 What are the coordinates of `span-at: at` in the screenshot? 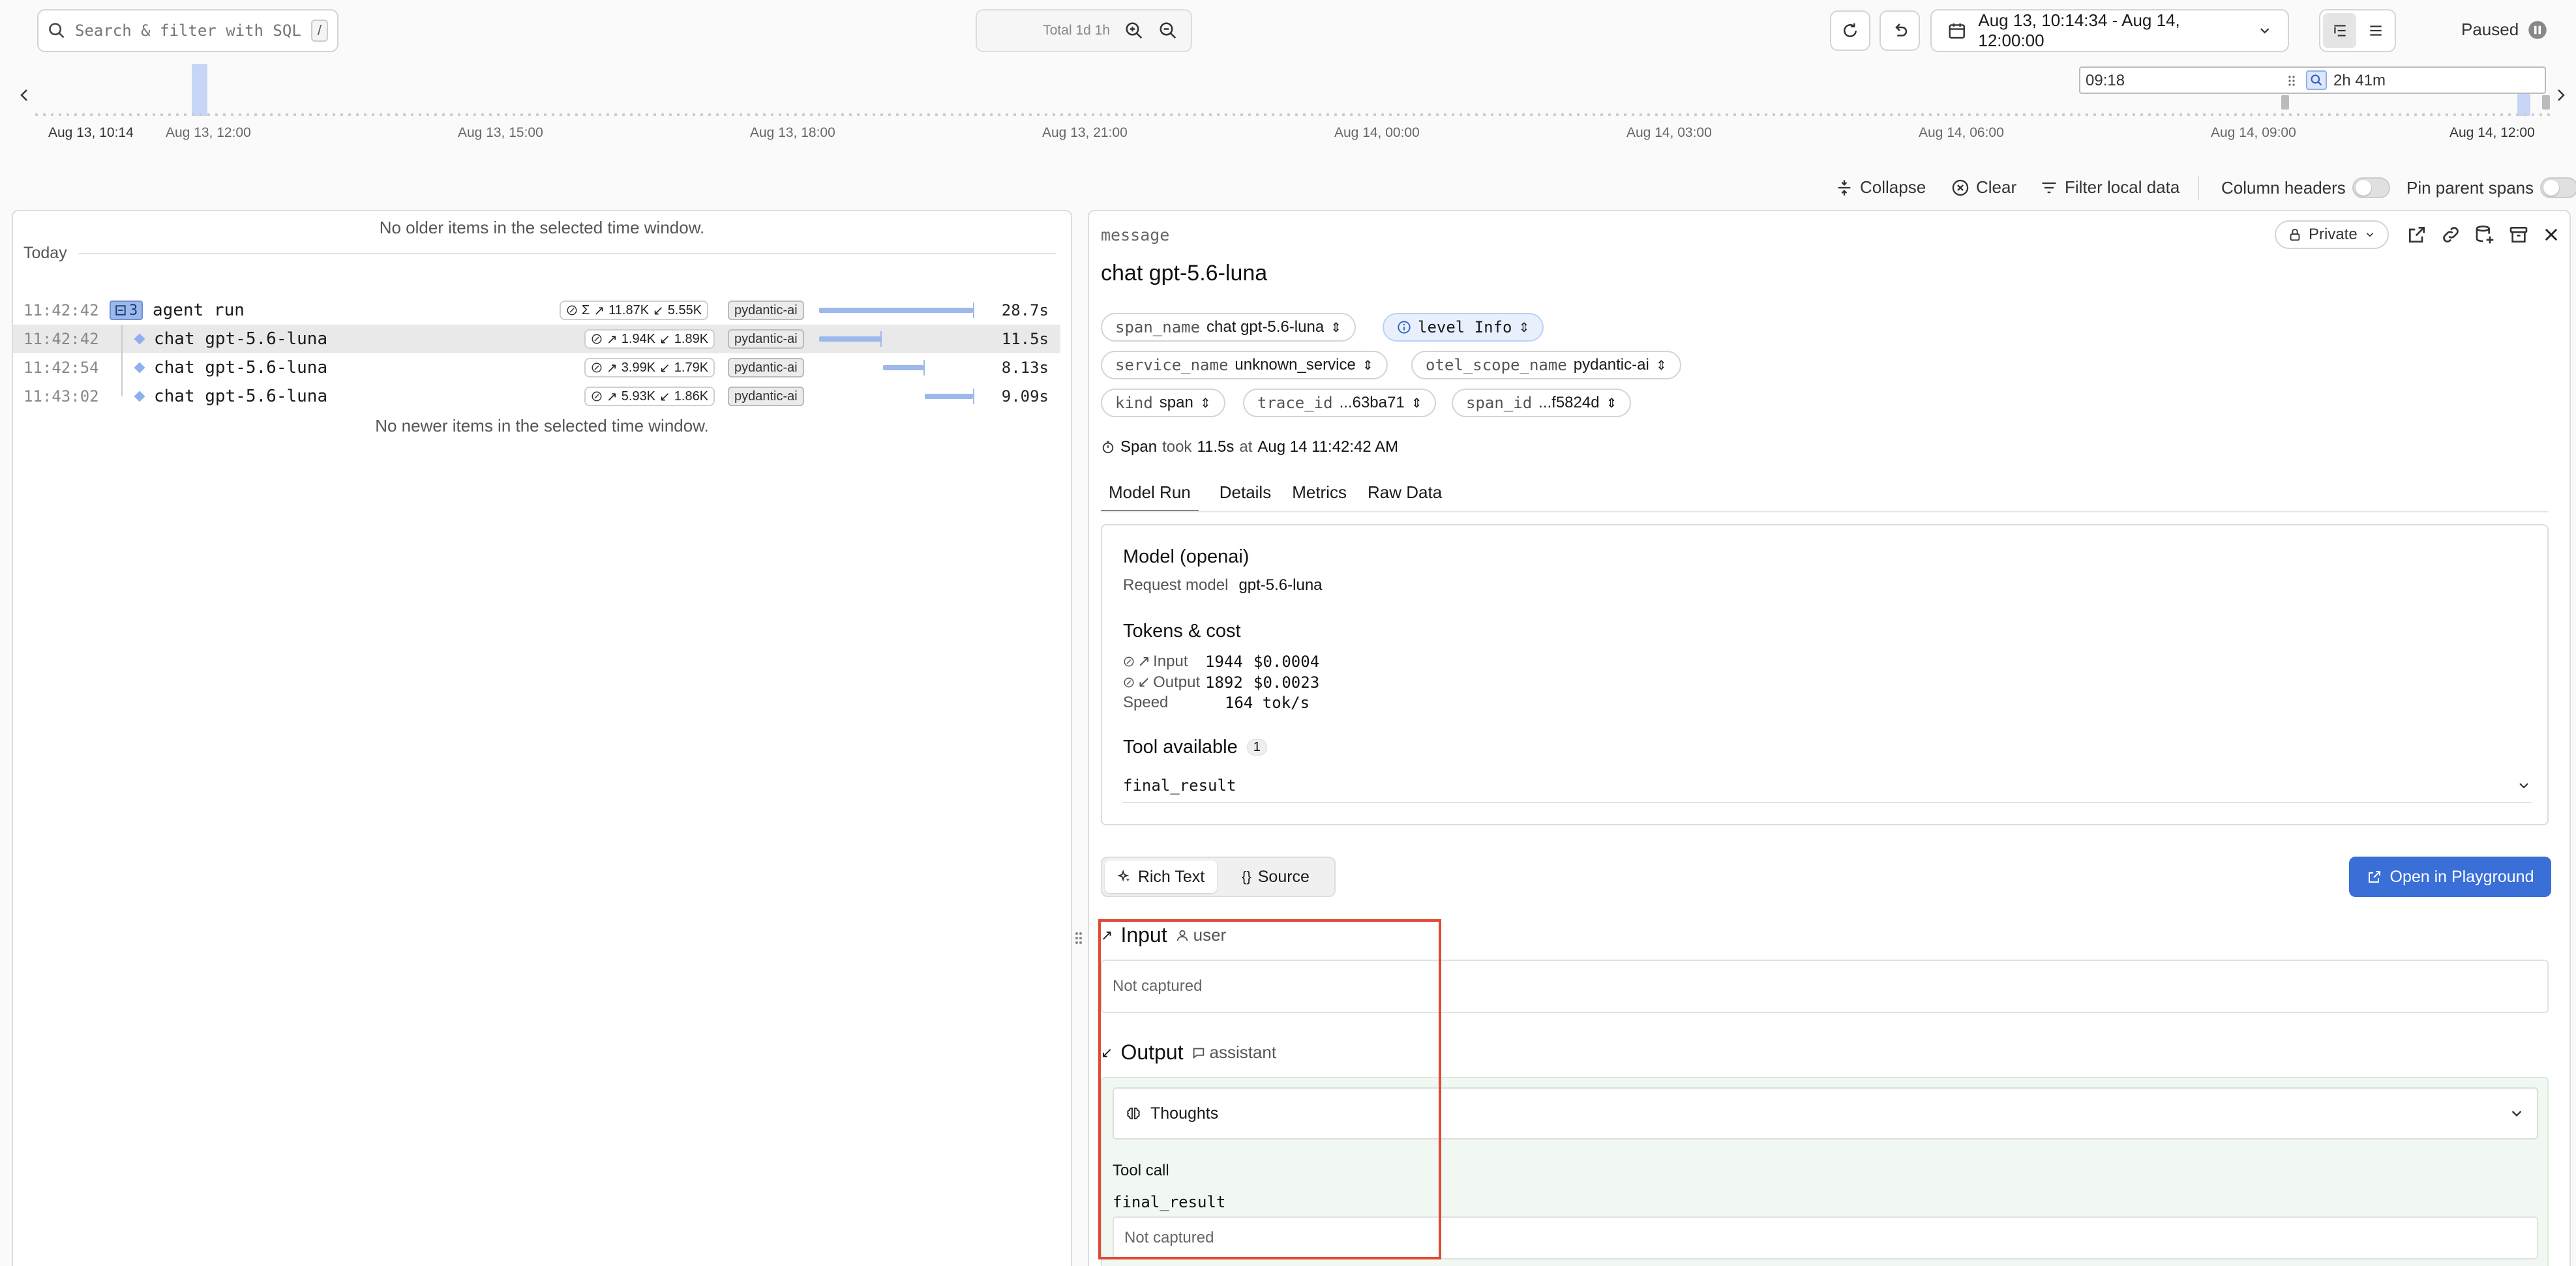 It's located at (1246, 447).